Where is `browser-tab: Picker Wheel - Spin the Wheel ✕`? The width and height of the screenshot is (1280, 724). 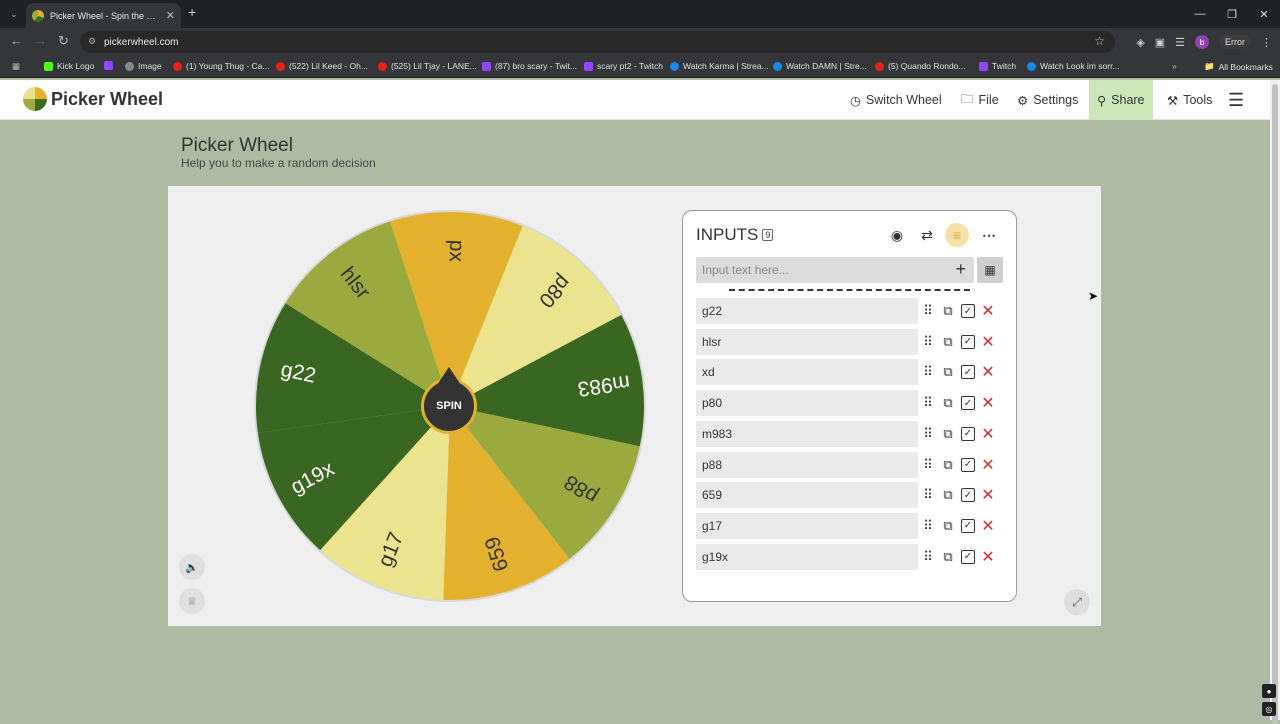
browser-tab: Picker Wheel - Spin the Wheel ✕ is located at coordinates (103, 15).